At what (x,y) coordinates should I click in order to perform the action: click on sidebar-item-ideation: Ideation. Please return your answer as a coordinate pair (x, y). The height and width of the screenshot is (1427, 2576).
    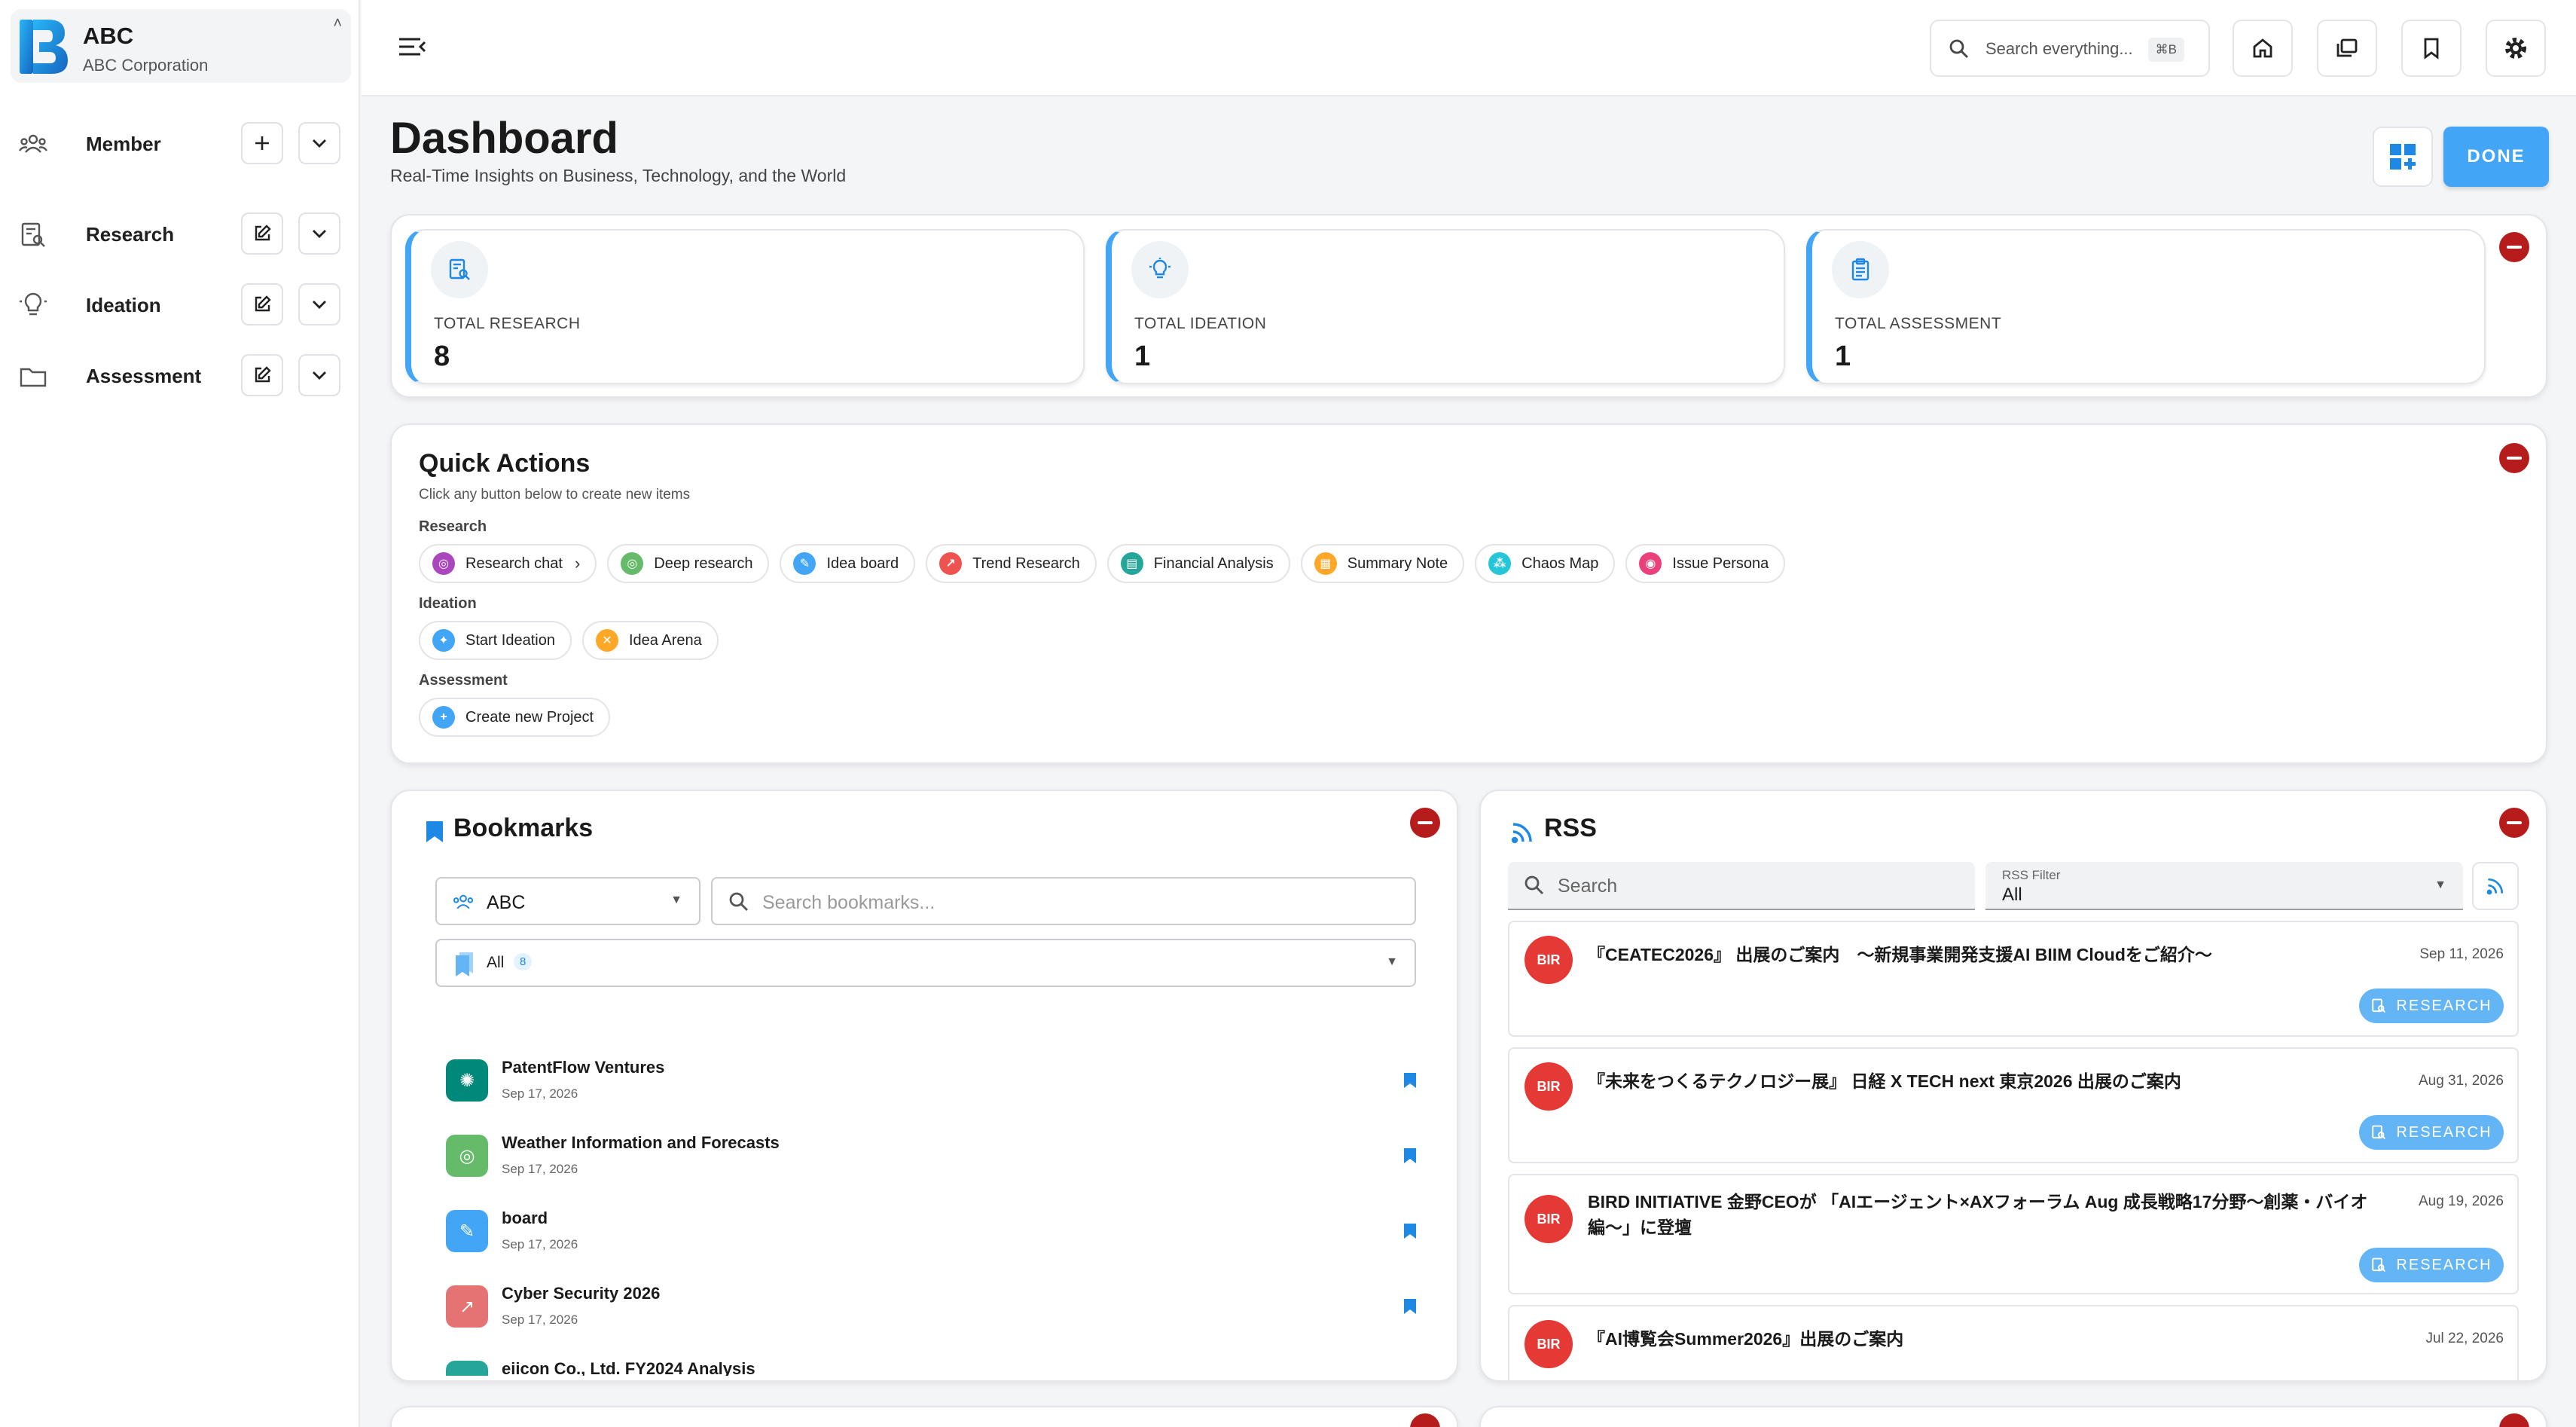
    Looking at the image, I should click on (180, 305).